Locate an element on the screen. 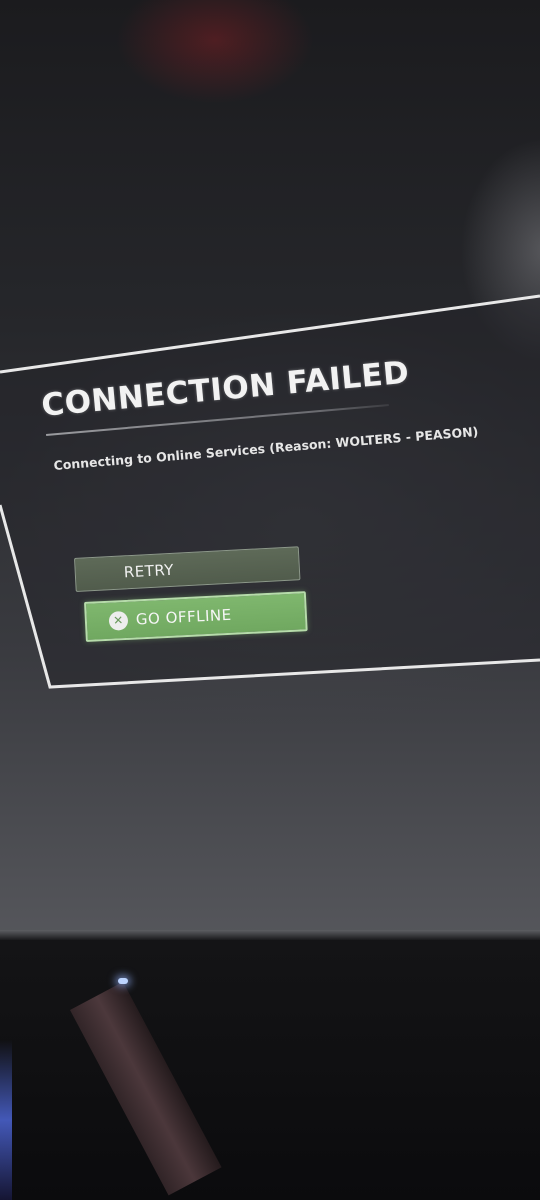 This screenshot has width=540, height=1200. status-led is located at coordinates (123, 981).